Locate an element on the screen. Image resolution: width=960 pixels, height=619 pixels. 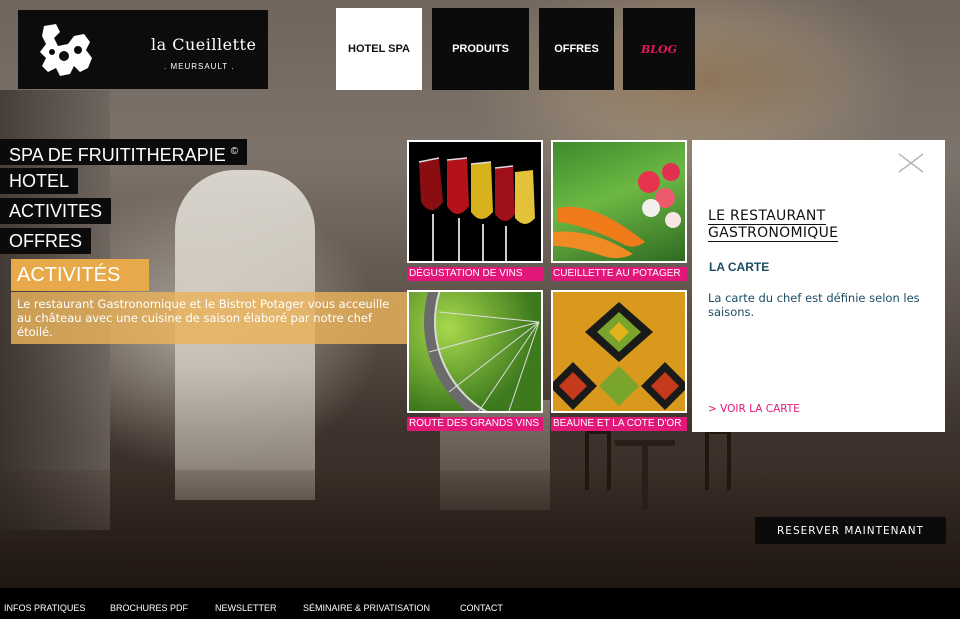
tile-degustation: DÉGUSTATION DE VINS is located at coordinates (475, 210).